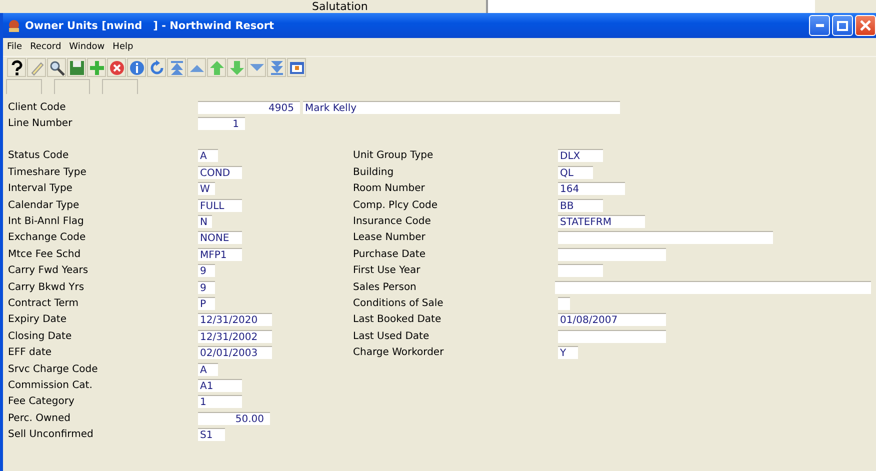  I want to click on input-field: 12/31/2002, so click(235, 336).